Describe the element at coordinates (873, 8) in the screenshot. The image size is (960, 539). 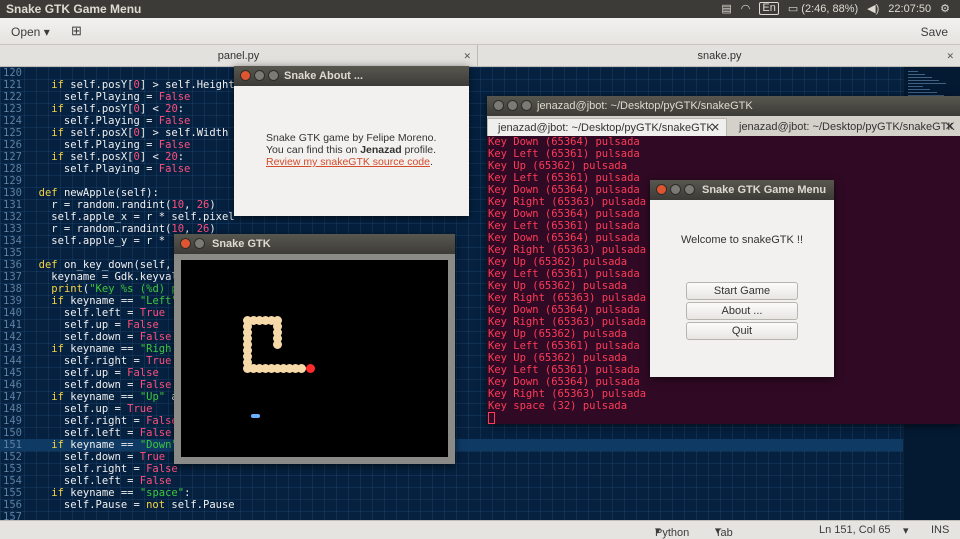
I see `volume-icon: ◀)` at that location.